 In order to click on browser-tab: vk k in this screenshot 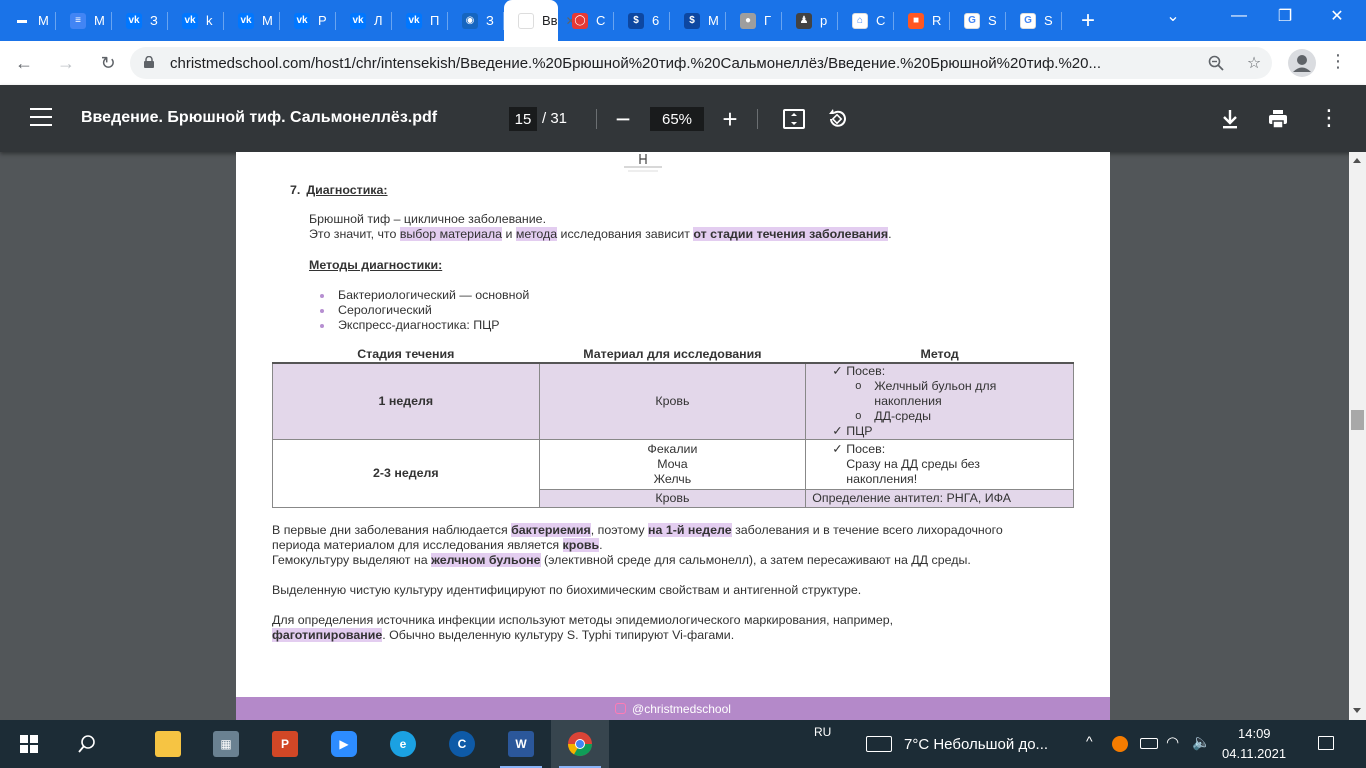, I will do `click(196, 20)`.